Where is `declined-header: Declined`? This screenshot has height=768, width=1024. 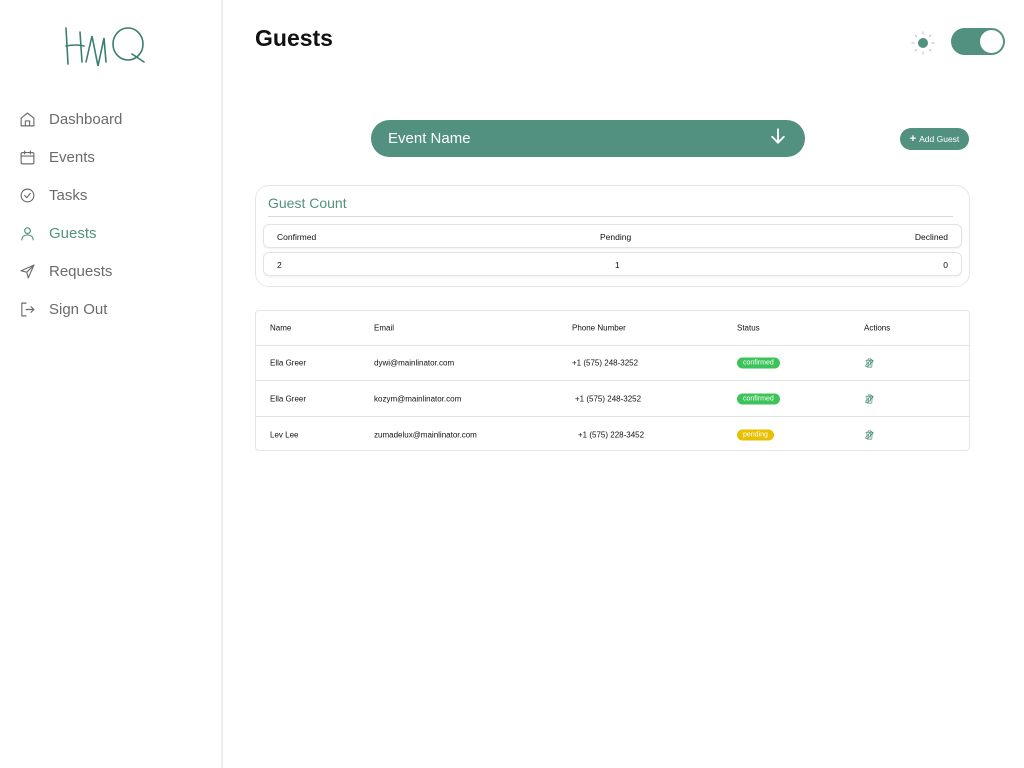 declined-header: Declined is located at coordinates (931, 237).